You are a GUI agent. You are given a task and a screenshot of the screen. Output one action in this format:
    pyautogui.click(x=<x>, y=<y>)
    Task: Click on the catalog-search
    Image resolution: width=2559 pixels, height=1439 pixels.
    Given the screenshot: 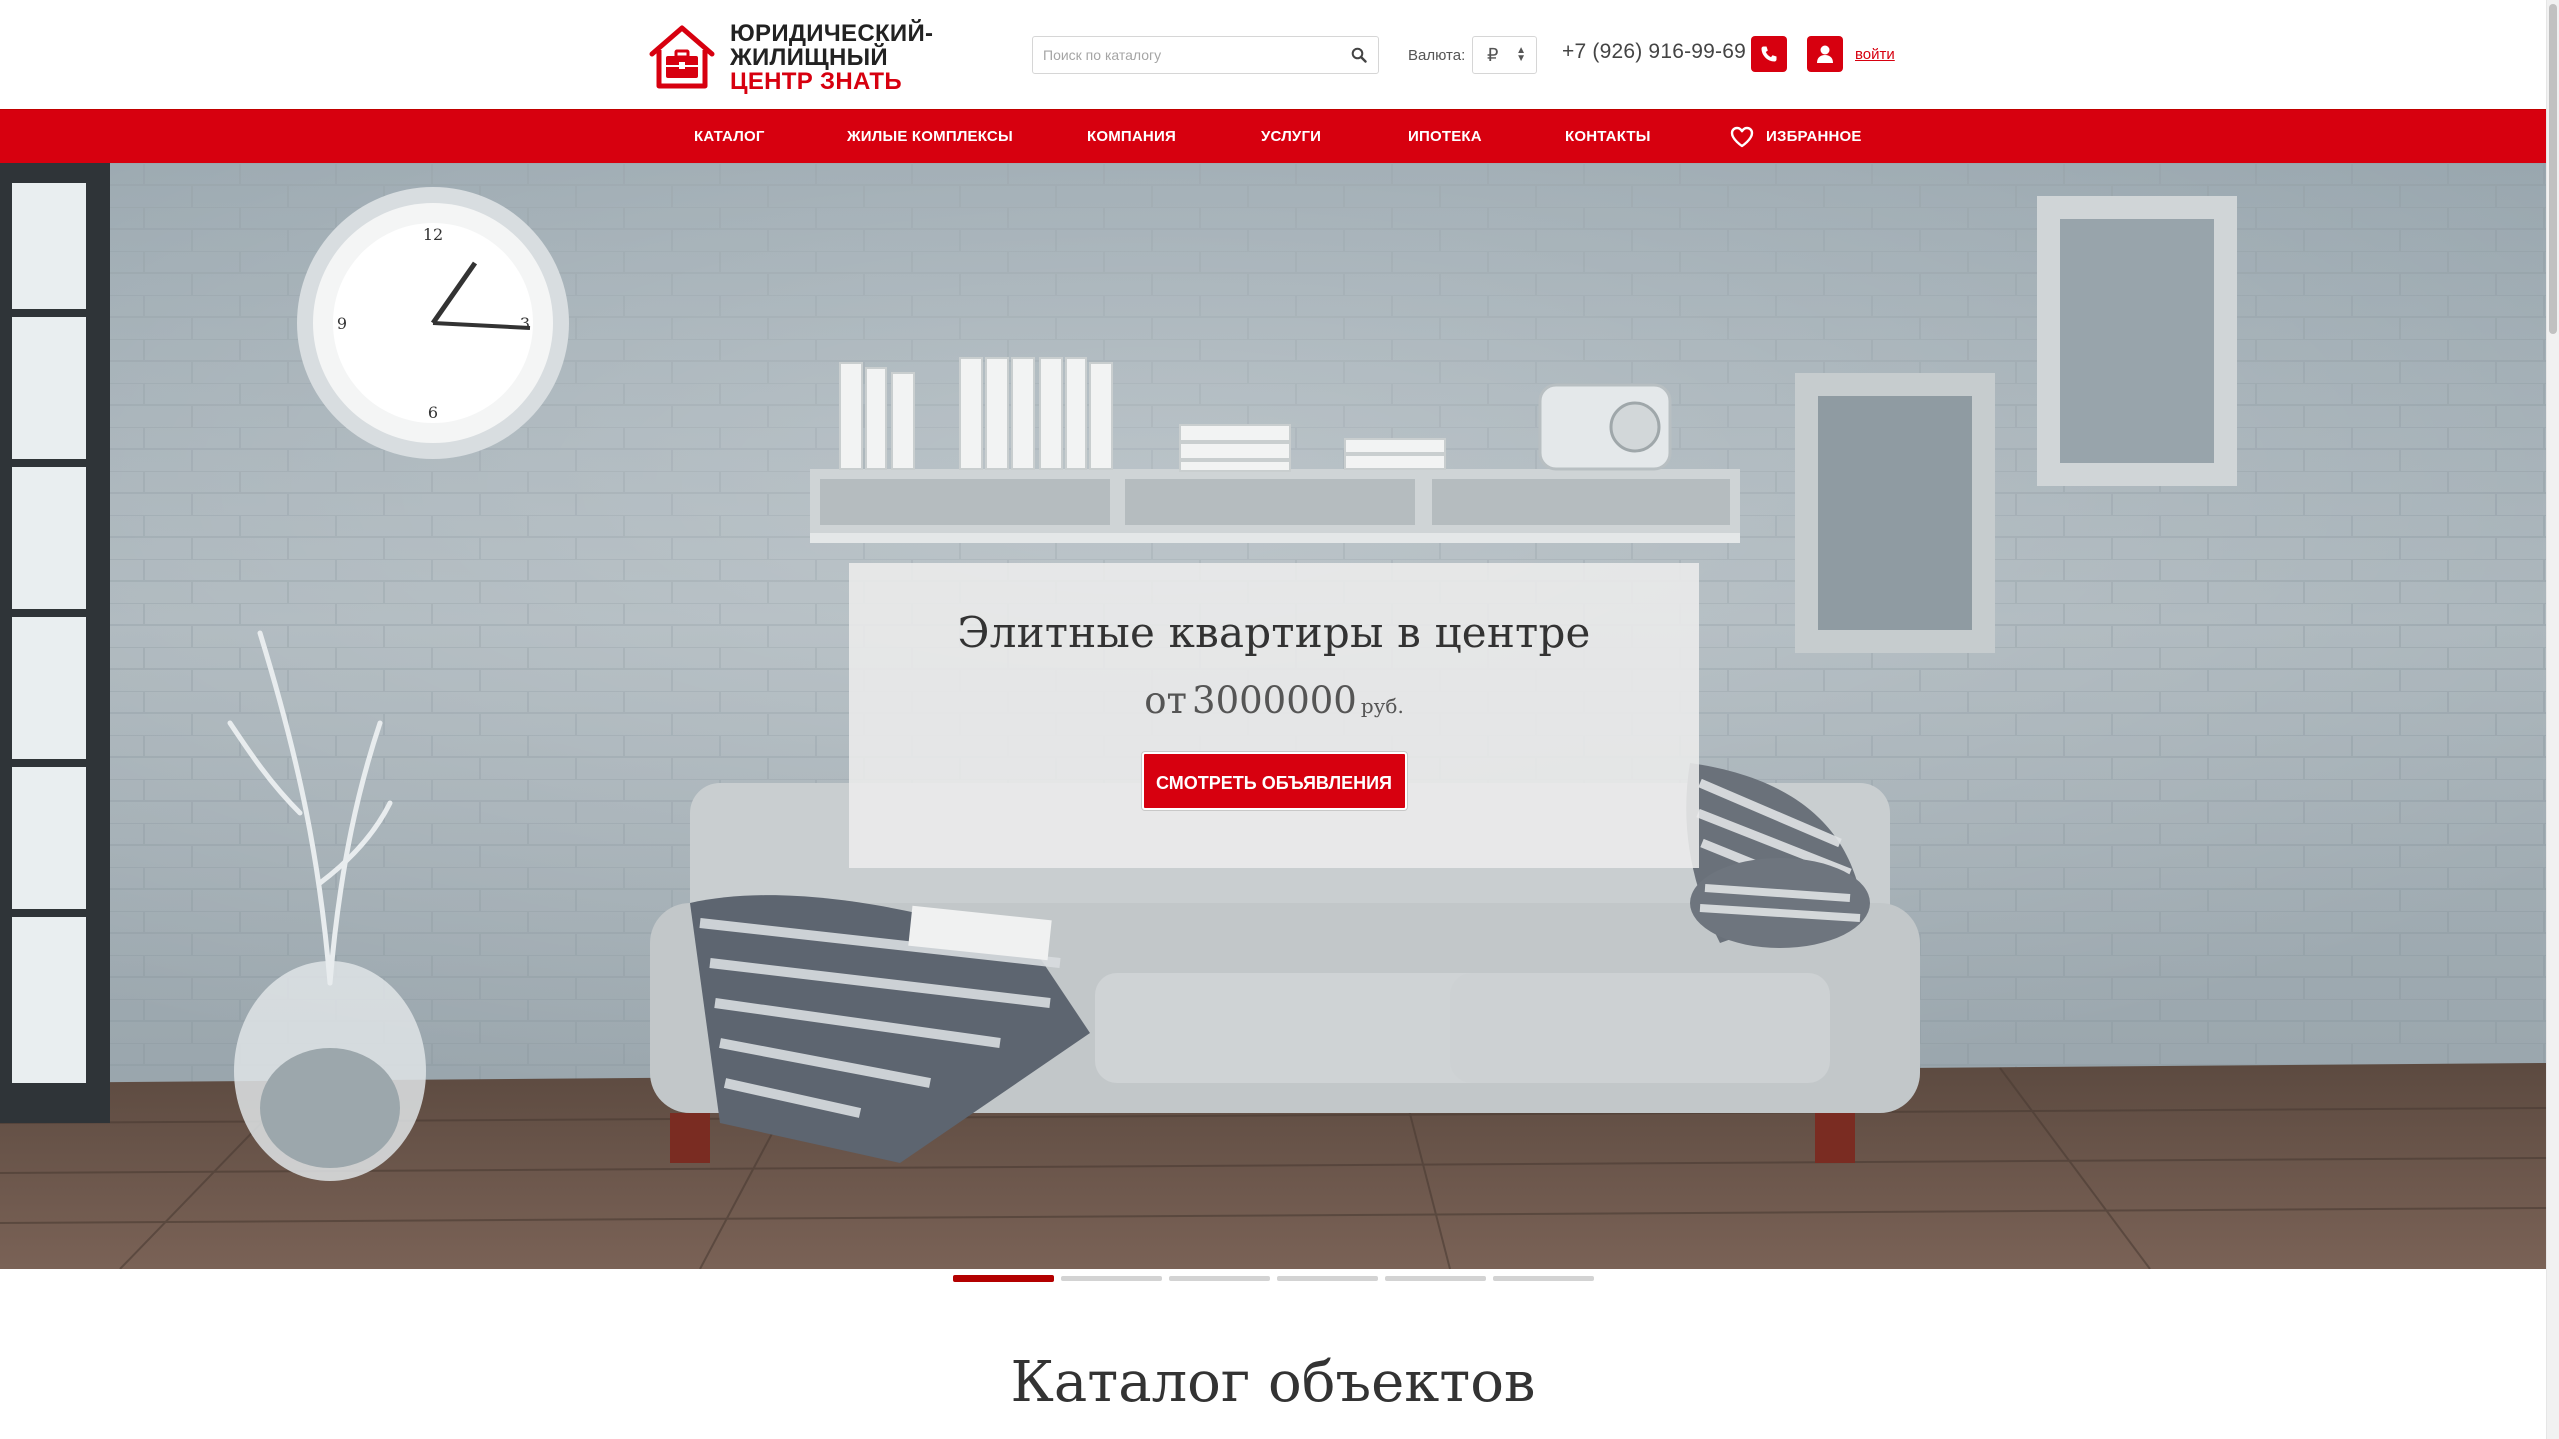 What is the action you would take?
    pyautogui.click(x=1205, y=55)
    